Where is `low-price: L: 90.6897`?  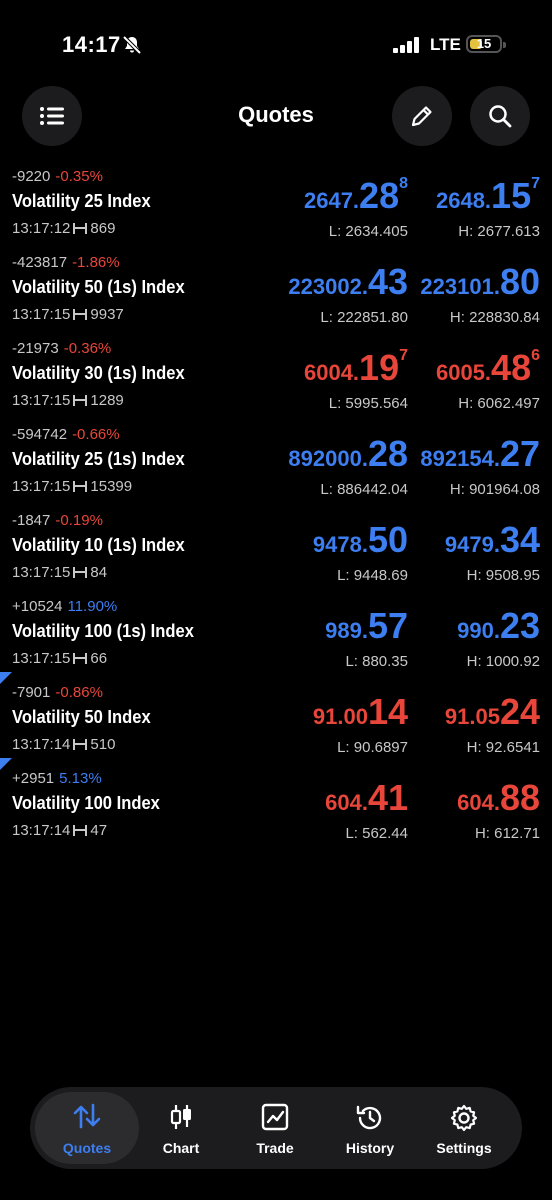
low-price: L: 90.6897 is located at coordinates (372, 747).